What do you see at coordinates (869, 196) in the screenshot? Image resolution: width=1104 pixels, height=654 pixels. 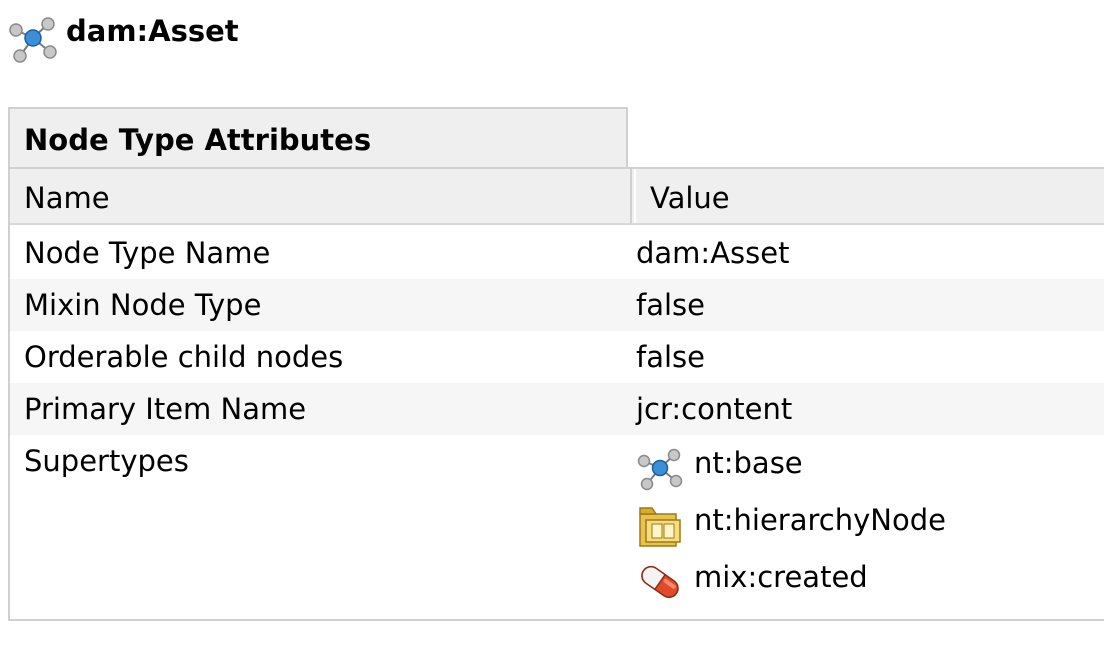 I see `column-header-value: Value` at bounding box center [869, 196].